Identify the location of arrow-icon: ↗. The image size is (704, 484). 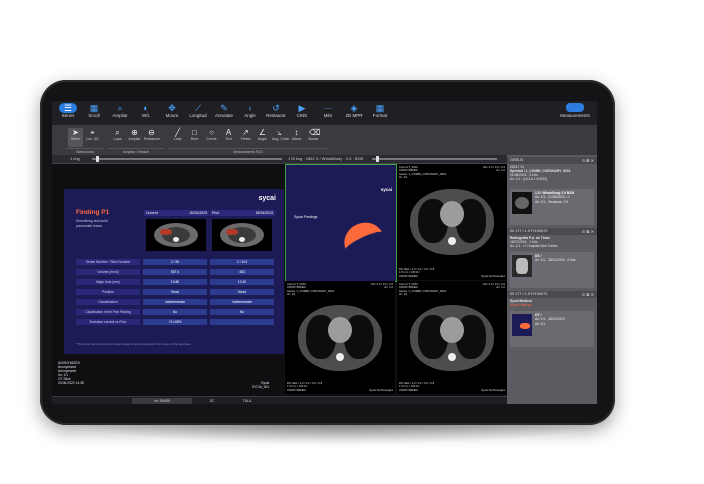
(245, 132).